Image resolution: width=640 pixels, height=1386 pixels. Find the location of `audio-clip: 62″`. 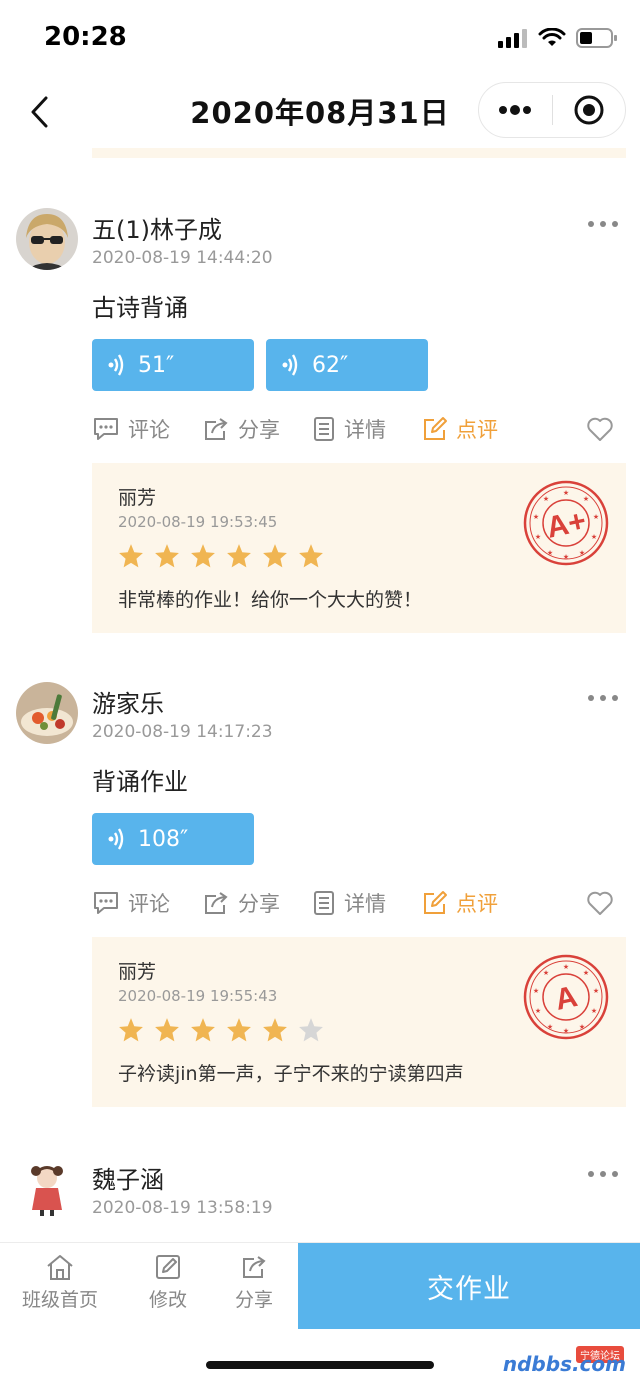

audio-clip: 62″ is located at coordinates (347, 365).